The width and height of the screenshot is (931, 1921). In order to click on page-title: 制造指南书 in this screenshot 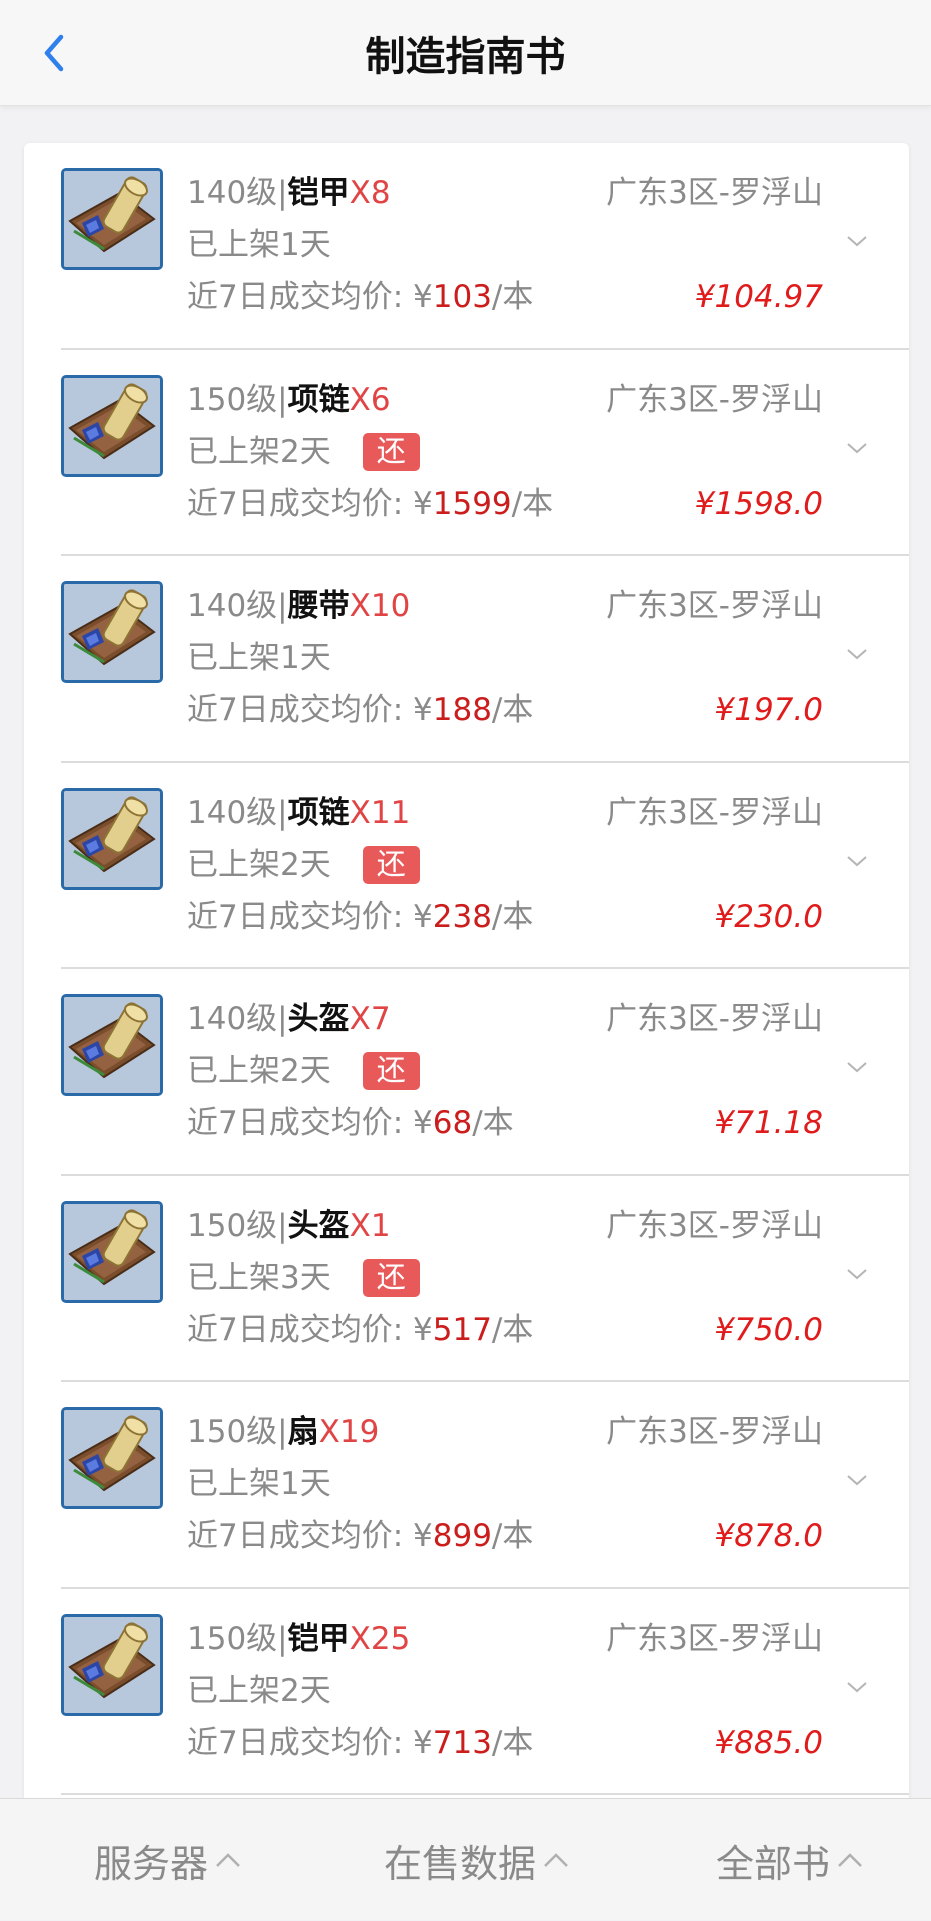, I will do `click(465, 57)`.